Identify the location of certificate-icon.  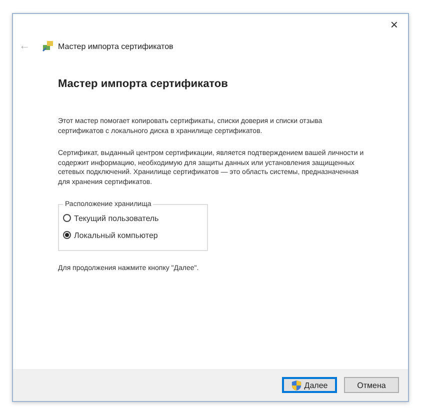
(48, 46).